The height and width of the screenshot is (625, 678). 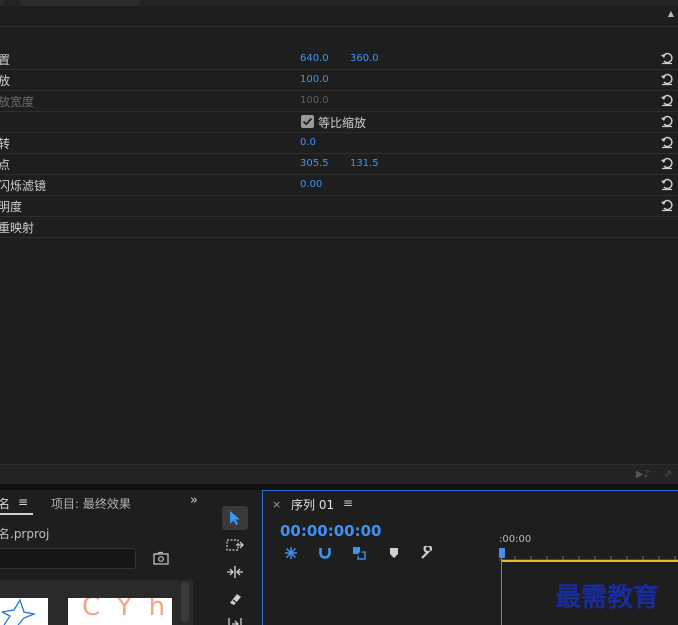 What do you see at coordinates (314, 163) in the screenshot?
I see `anchor-x-value: 305.5` at bounding box center [314, 163].